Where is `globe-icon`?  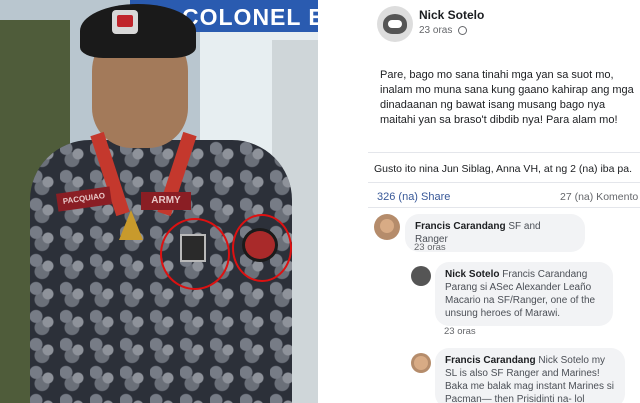 globe-icon is located at coordinates (462, 30).